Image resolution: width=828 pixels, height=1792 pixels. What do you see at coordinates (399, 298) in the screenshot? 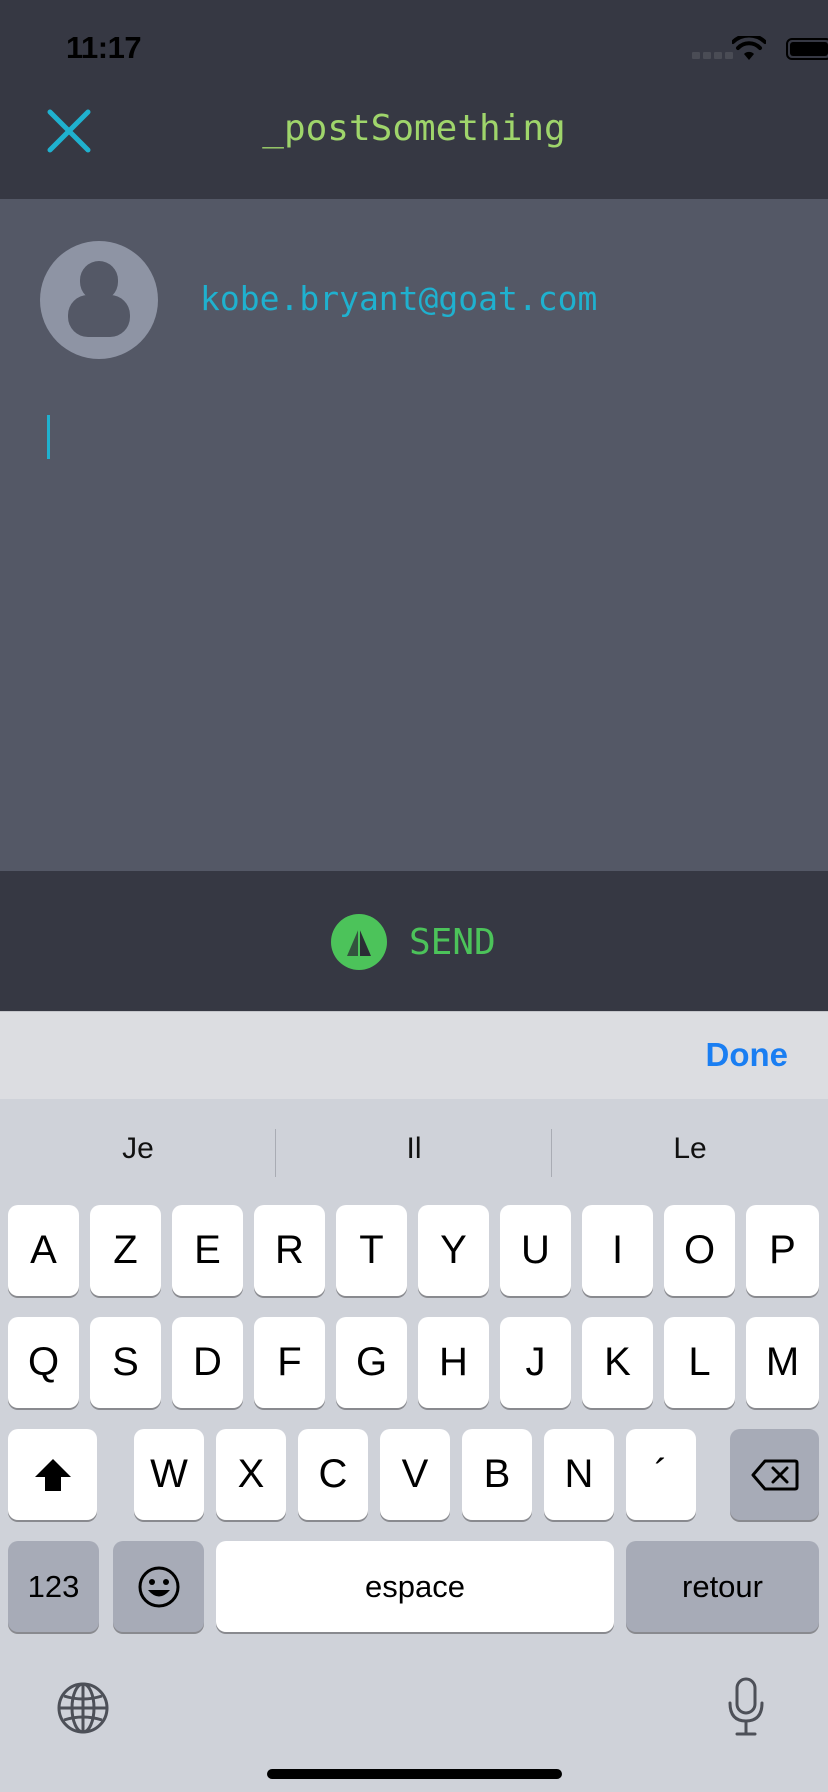
I see `user-email: kobe.bryant@goat.com` at bounding box center [399, 298].